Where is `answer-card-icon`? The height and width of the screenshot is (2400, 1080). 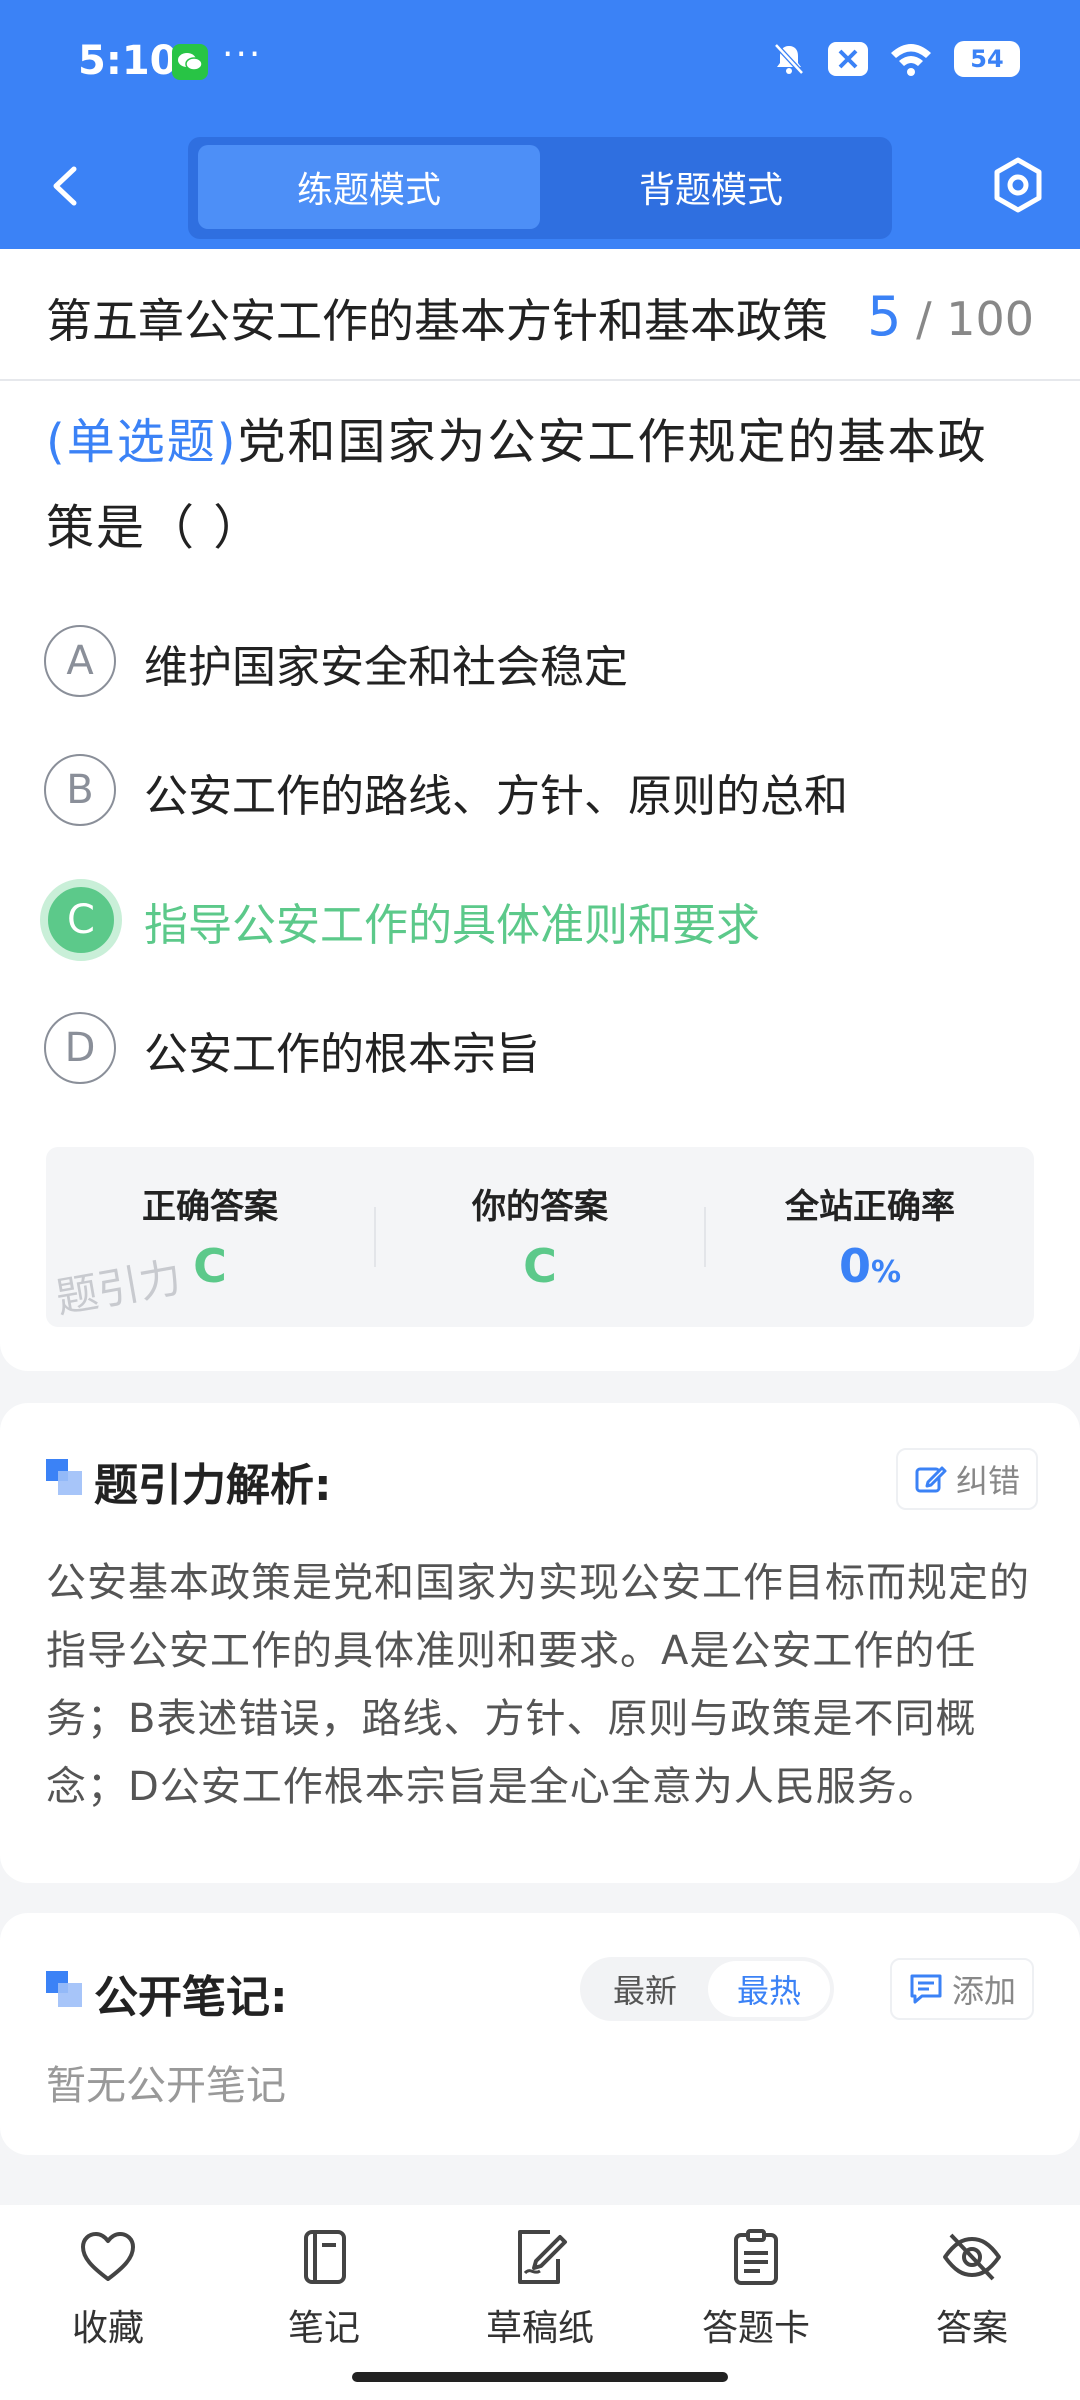
answer-card-icon is located at coordinates (756, 2257).